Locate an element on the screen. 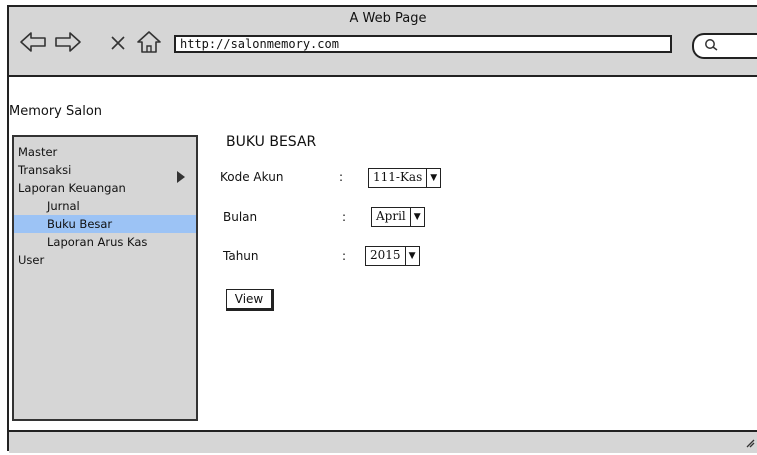 The image size is (757, 455). home-button is located at coordinates (149, 42).